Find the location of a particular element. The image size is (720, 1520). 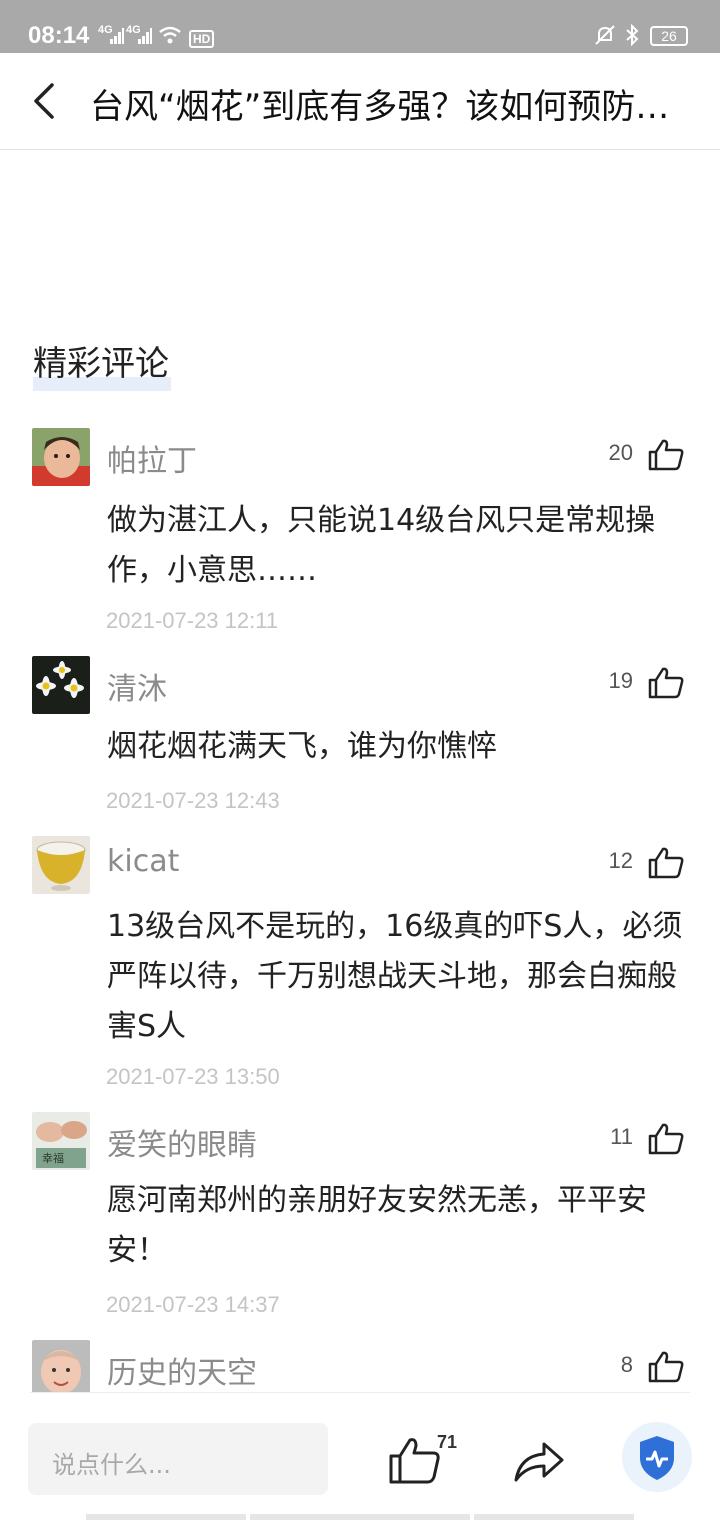

commenter-name: kicat is located at coordinates (143, 861).